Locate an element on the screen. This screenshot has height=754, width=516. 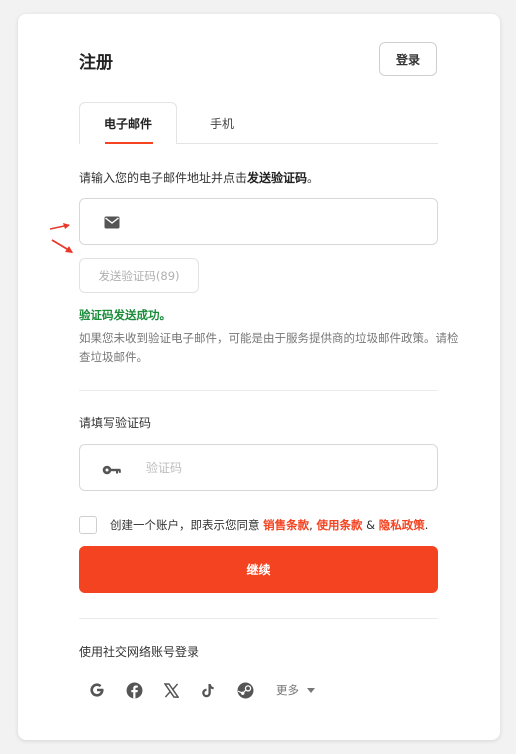
use-terms-link: 使用条款 is located at coordinates (339, 525).